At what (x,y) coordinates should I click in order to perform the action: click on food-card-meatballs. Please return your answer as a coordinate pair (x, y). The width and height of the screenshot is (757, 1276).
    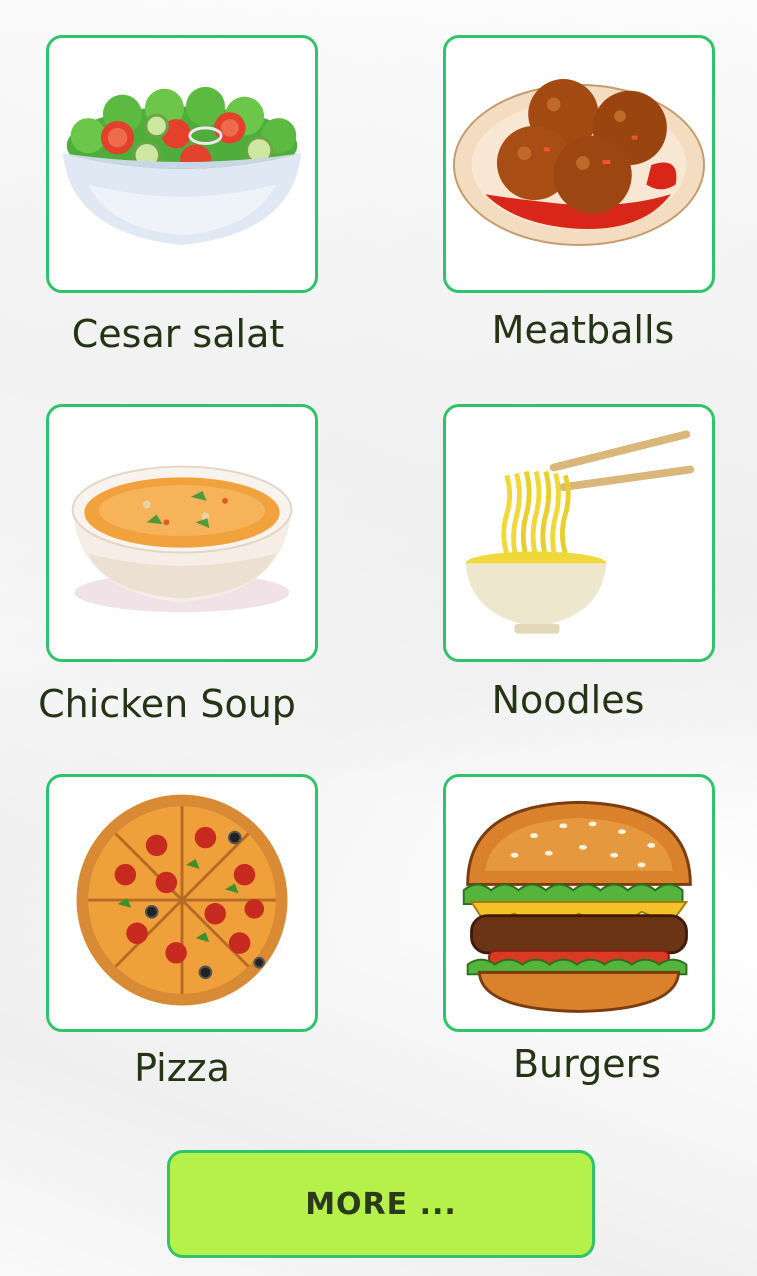
    Looking at the image, I should click on (579, 164).